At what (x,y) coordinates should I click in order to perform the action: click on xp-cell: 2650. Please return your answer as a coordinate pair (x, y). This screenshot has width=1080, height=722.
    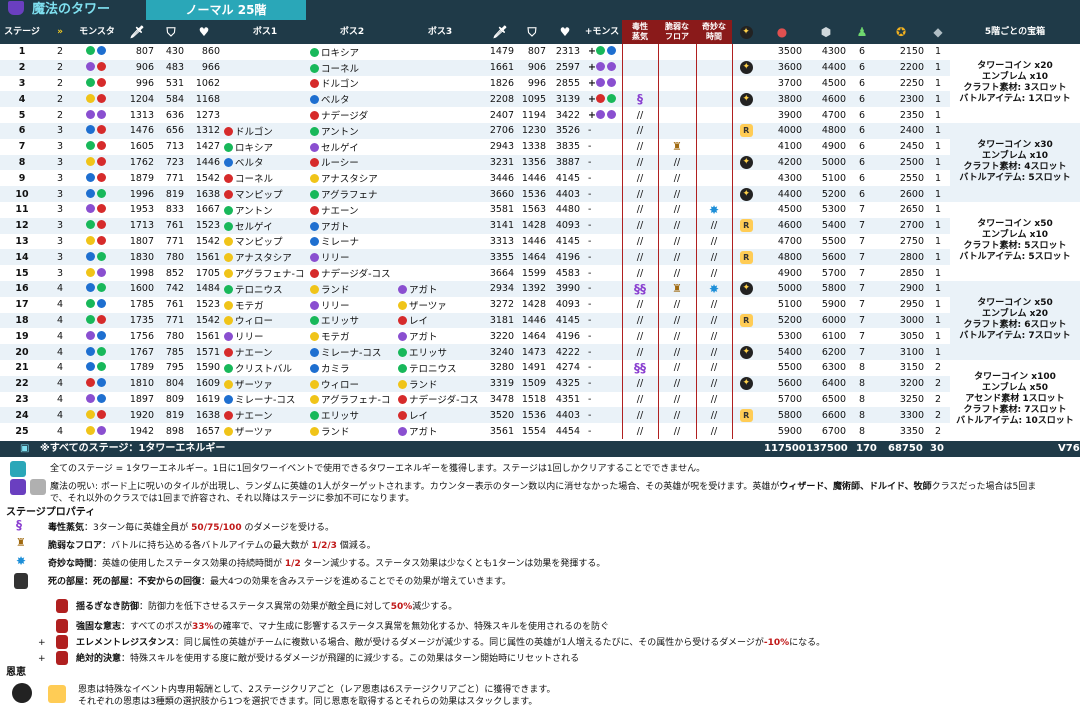
    Looking at the image, I should click on (901, 209).